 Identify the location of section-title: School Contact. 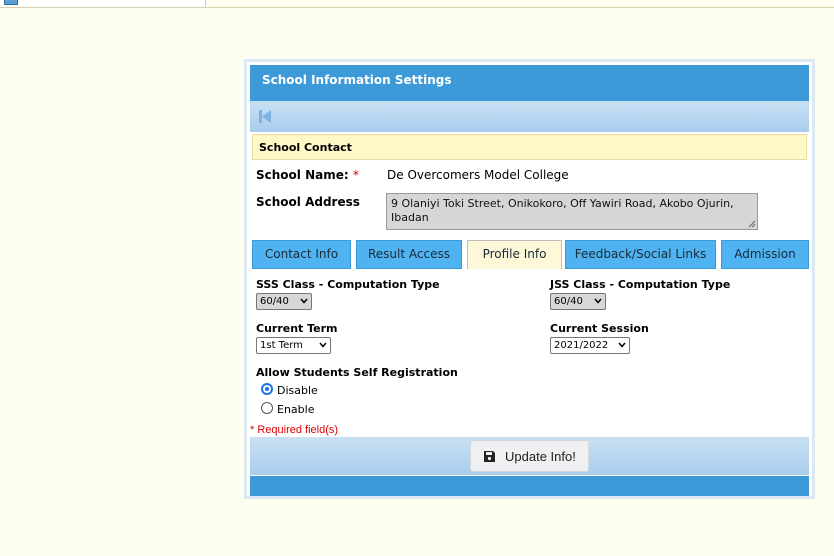
(305, 147).